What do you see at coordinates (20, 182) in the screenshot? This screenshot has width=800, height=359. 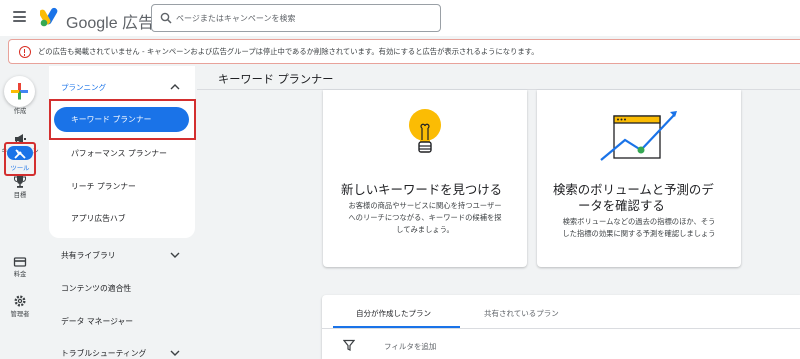 I see `trophy-icon` at bounding box center [20, 182].